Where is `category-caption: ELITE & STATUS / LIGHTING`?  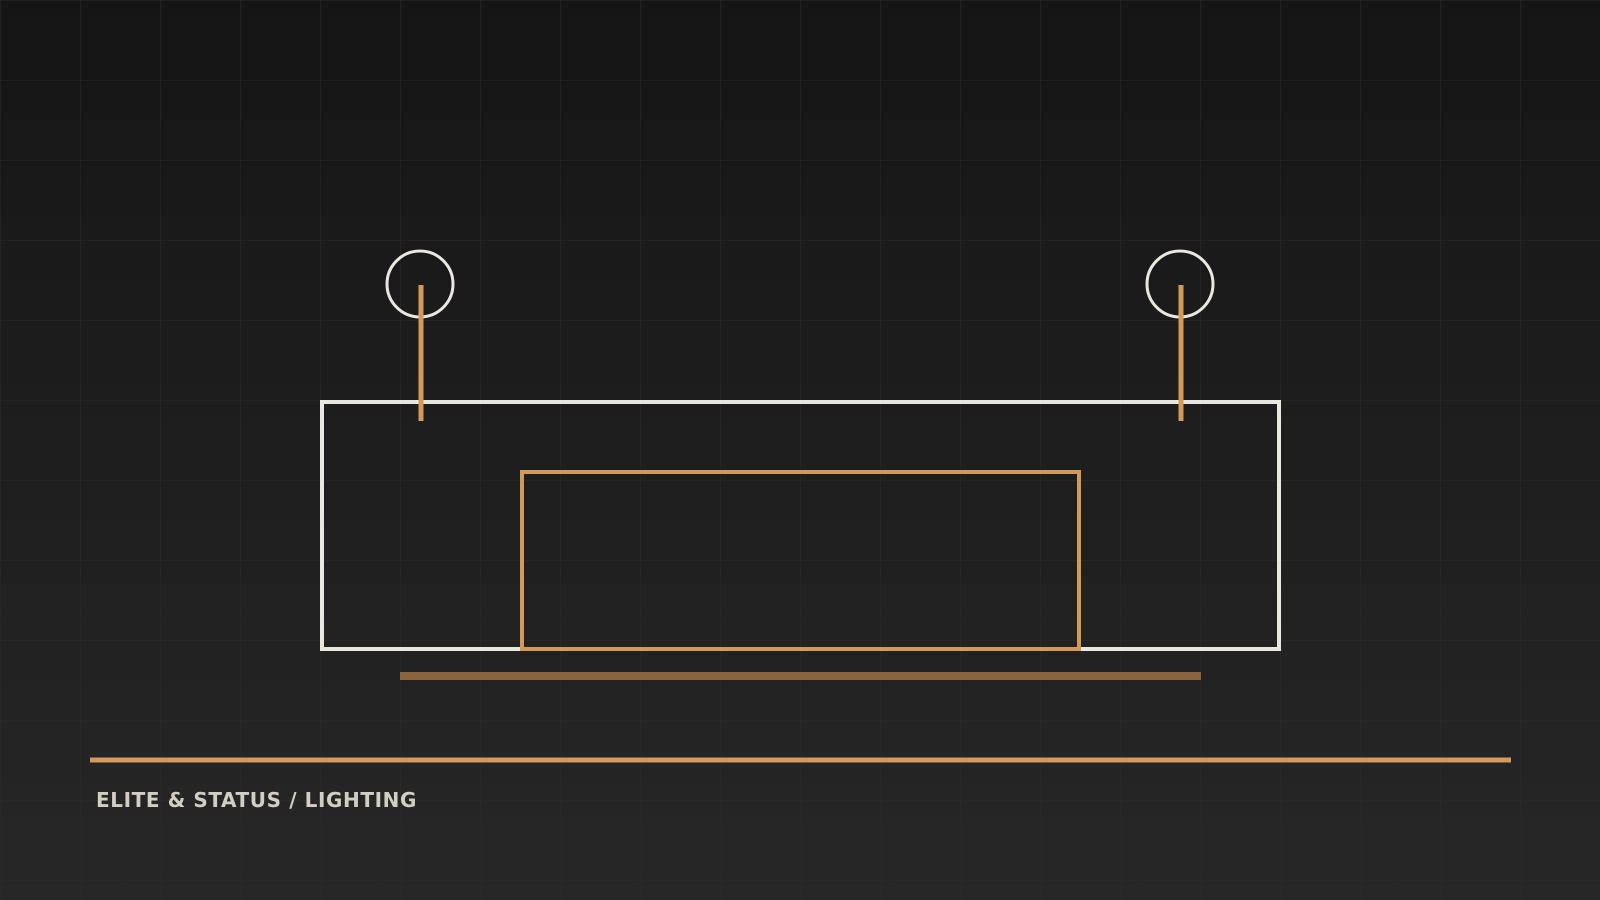
category-caption: ELITE & STATUS / LIGHTING is located at coordinates (257, 800).